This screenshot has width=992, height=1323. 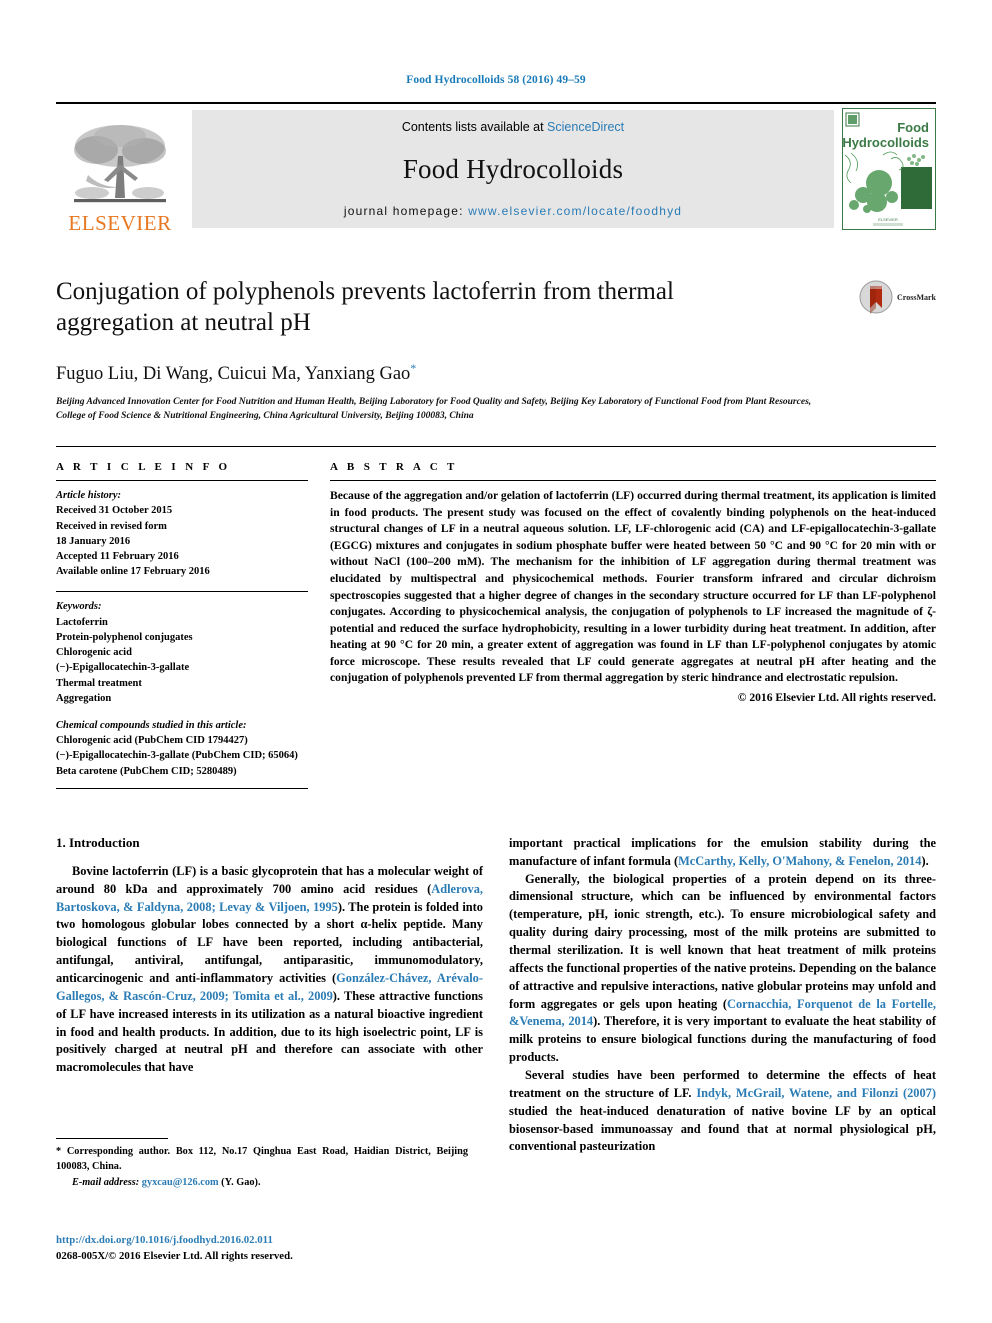 I want to click on contents-prefix: Contents lists available at, so click(x=474, y=127).